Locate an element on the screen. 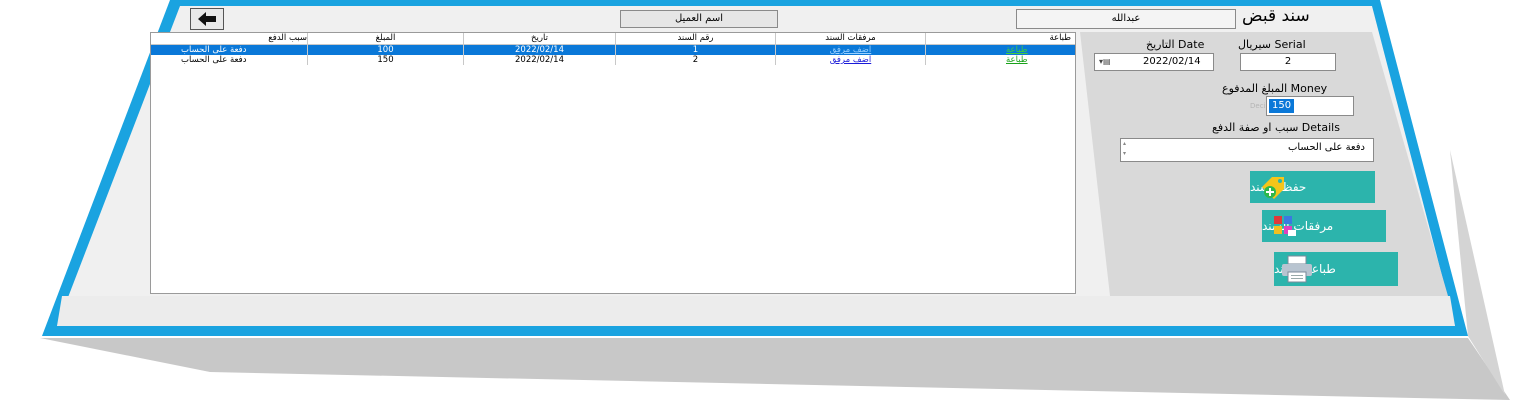 This screenshot has width=1520, height=405. attachments-button: مرفقات السند is located at coordinates (1324, 226).